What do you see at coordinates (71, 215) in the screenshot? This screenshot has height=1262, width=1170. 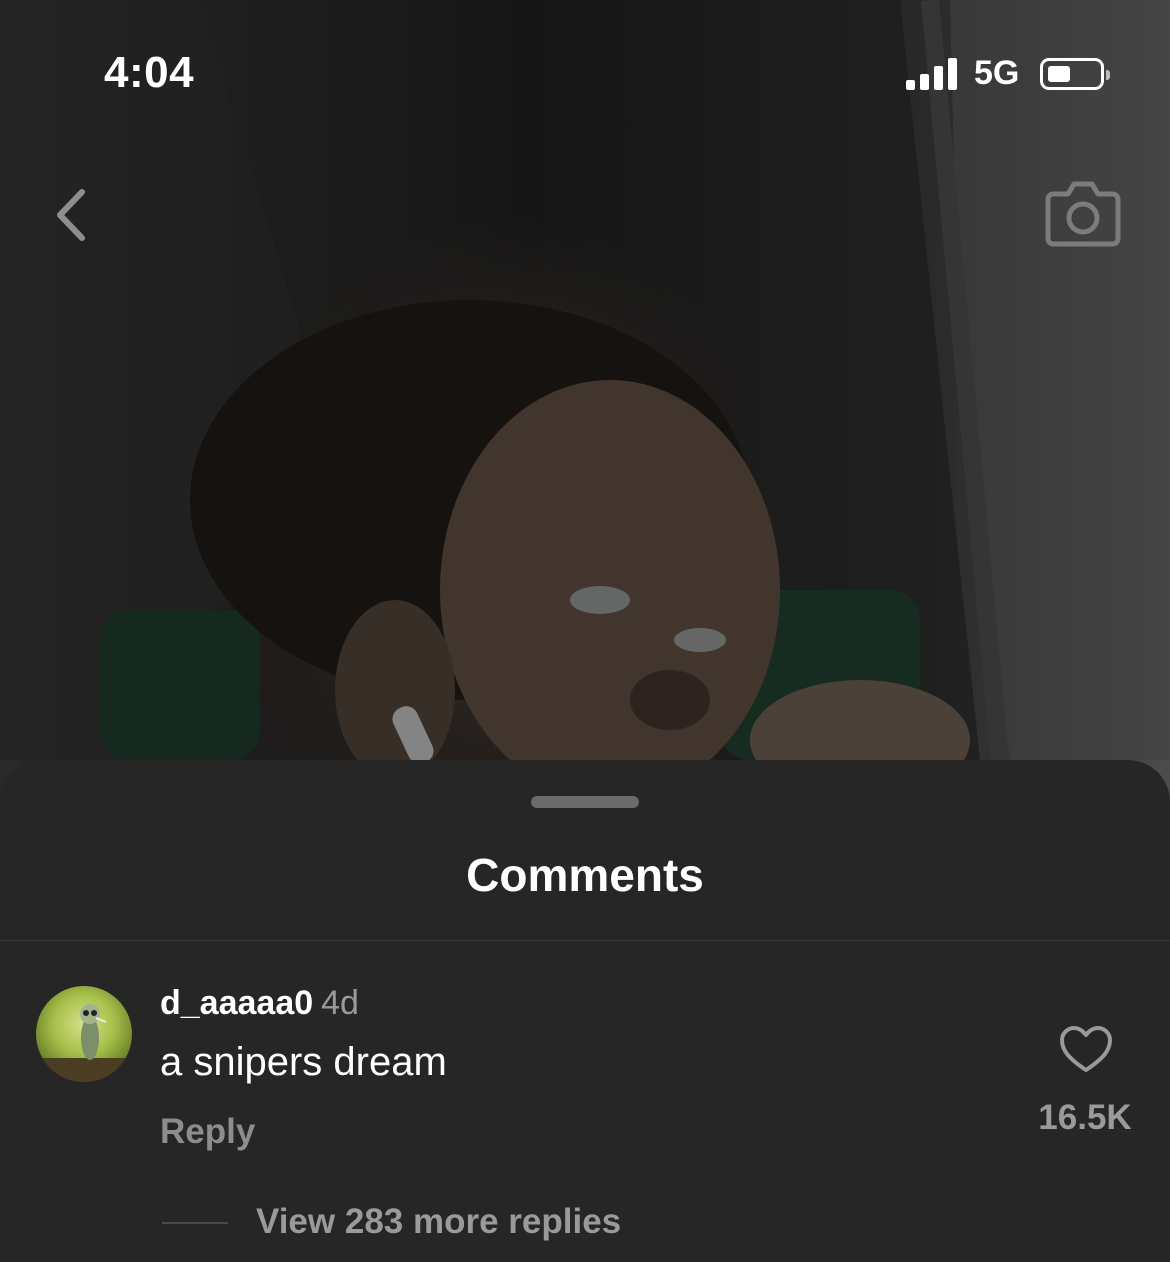 I see `chevron-left-icon` at bounding box center [71, 215].